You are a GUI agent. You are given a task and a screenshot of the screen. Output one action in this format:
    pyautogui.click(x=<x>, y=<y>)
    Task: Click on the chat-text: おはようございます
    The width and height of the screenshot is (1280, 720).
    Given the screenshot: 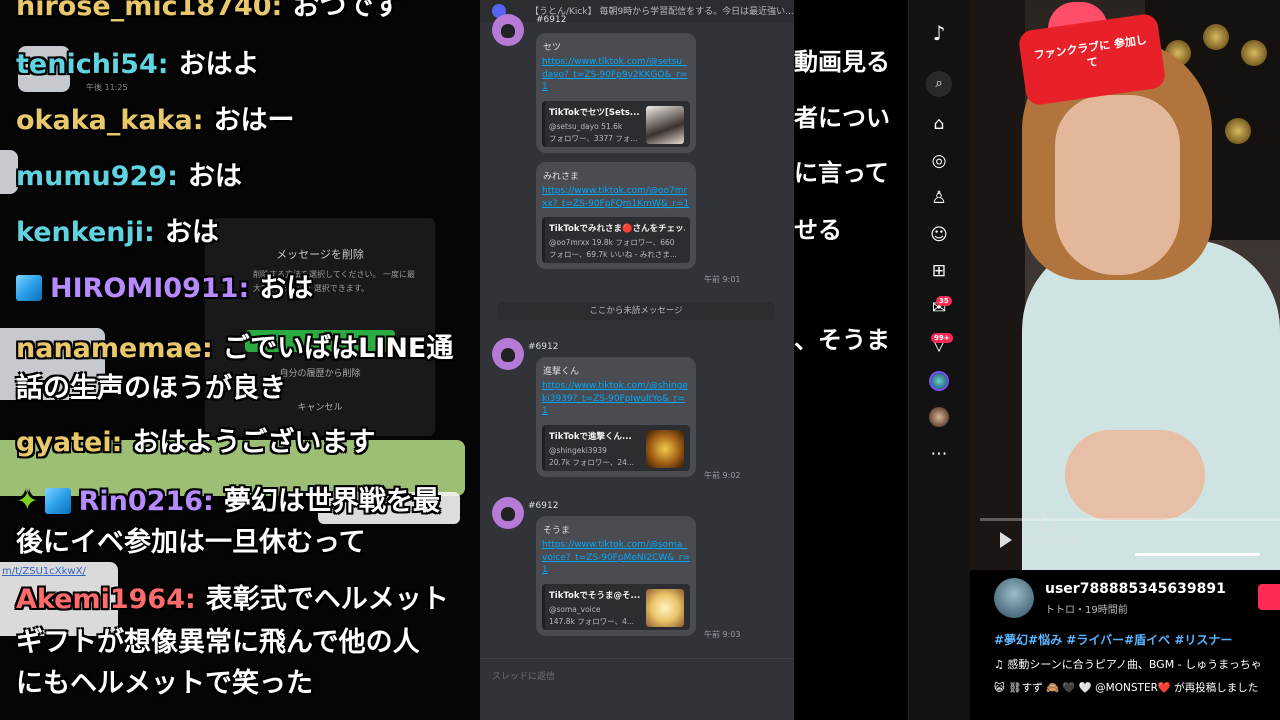 What is the action you would take?
    pyautogui.click(x=254, y=442)
    